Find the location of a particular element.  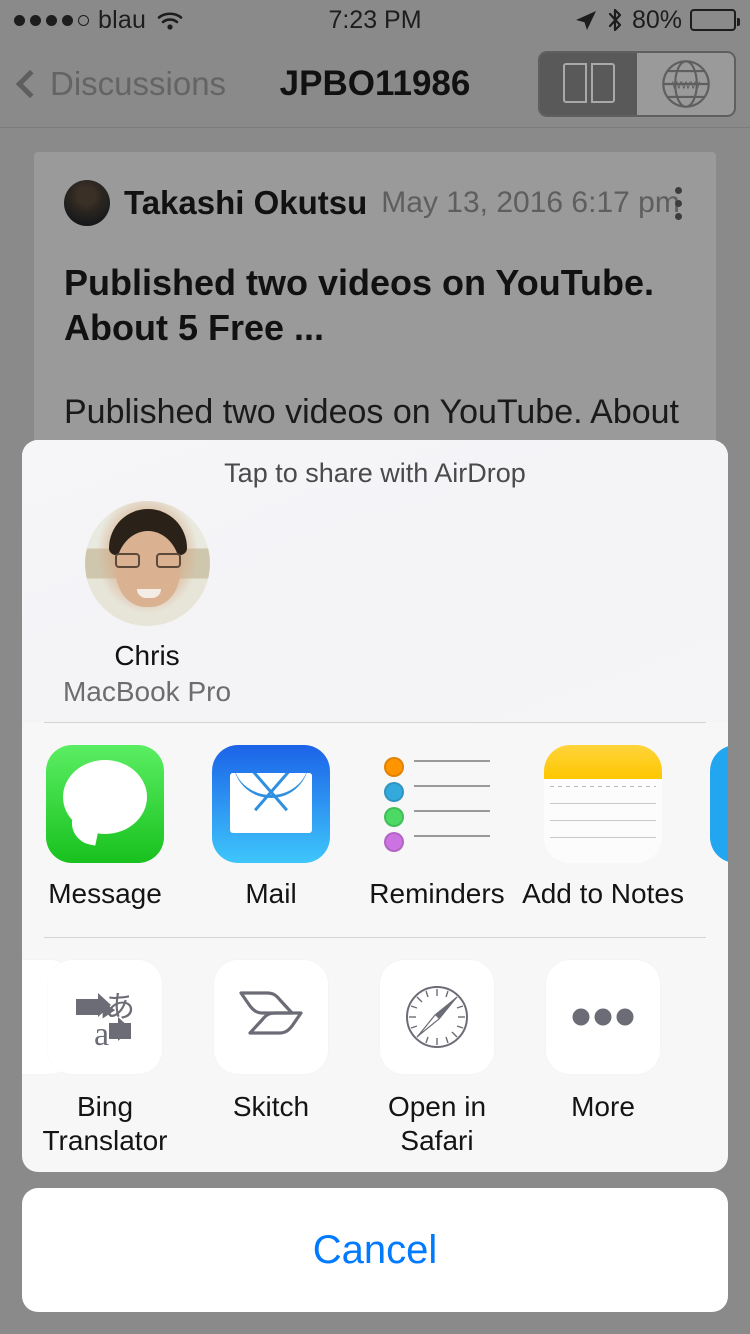

action-more: More is located at coordinates (603, 1041).